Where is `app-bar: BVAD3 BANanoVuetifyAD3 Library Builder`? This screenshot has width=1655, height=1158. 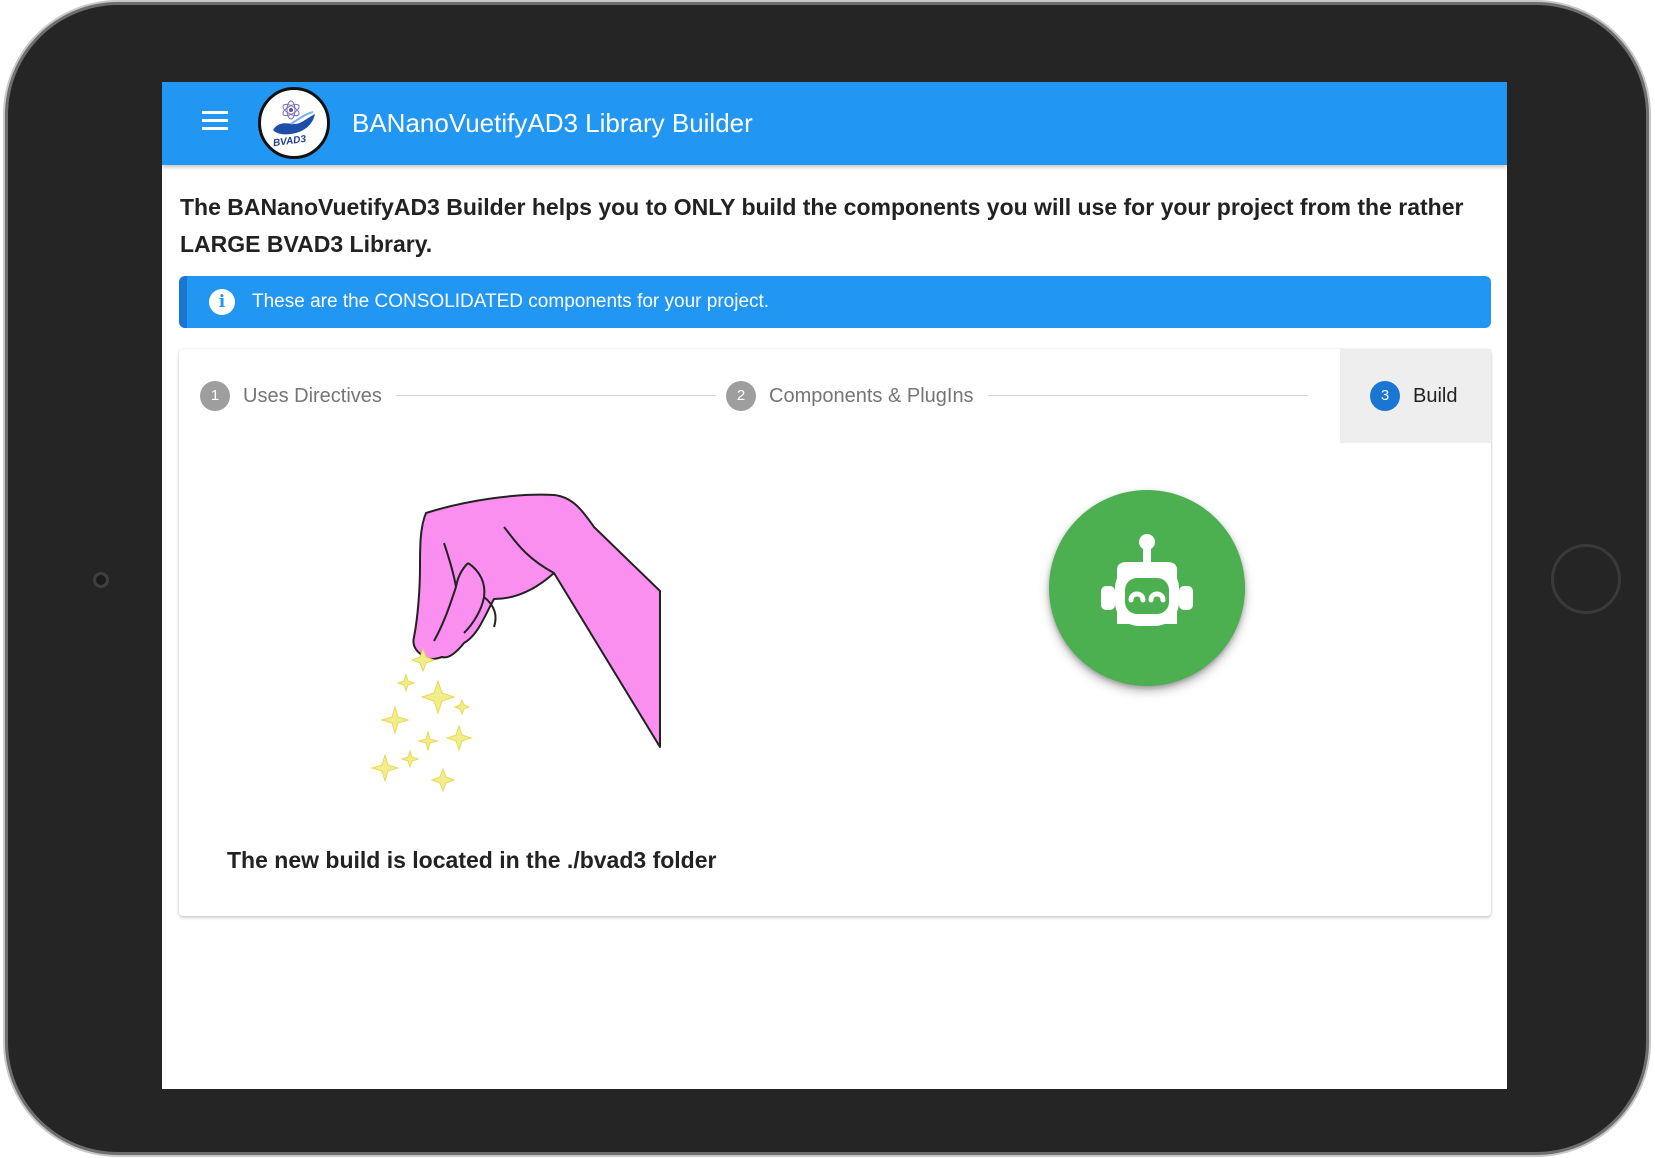 app-bar: BVAD3 BANanoVuetifyAD3 Library Builder is located at coordinates (834, 123).